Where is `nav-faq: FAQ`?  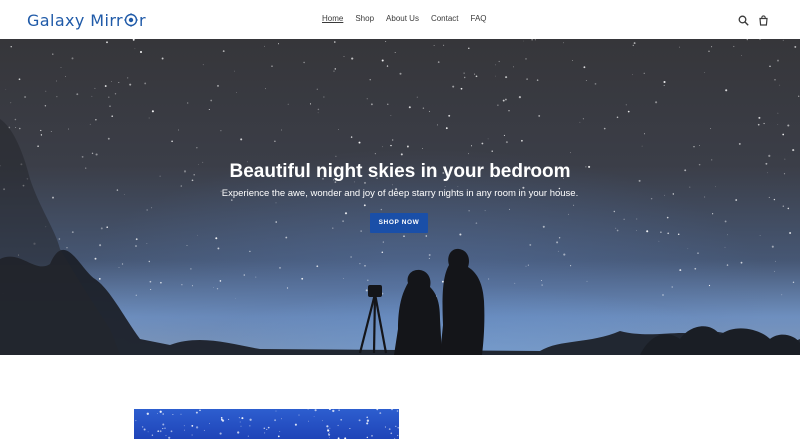 nav-faq: FAQ is located at coordinates (479, 19).